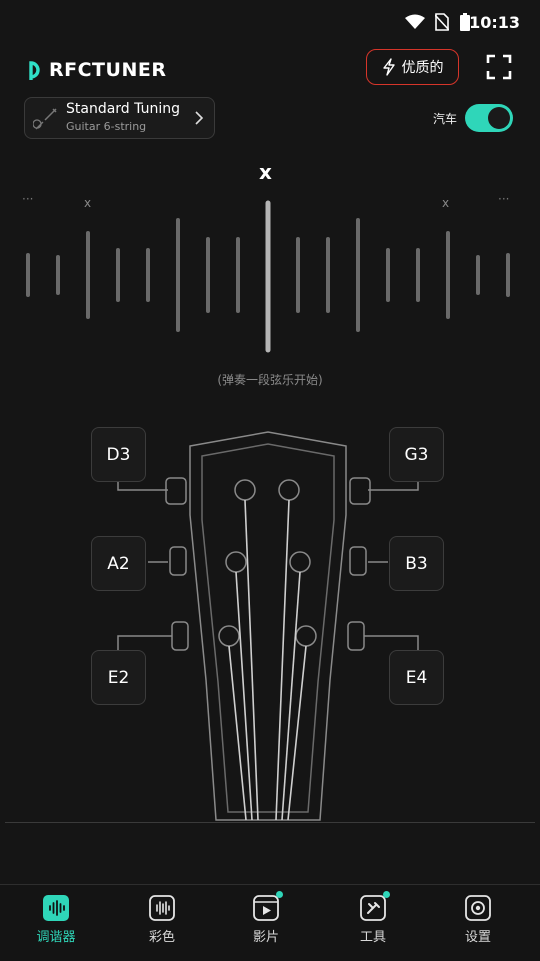  I want to click on logo-text: RFCTUNER, so click(108, 70).